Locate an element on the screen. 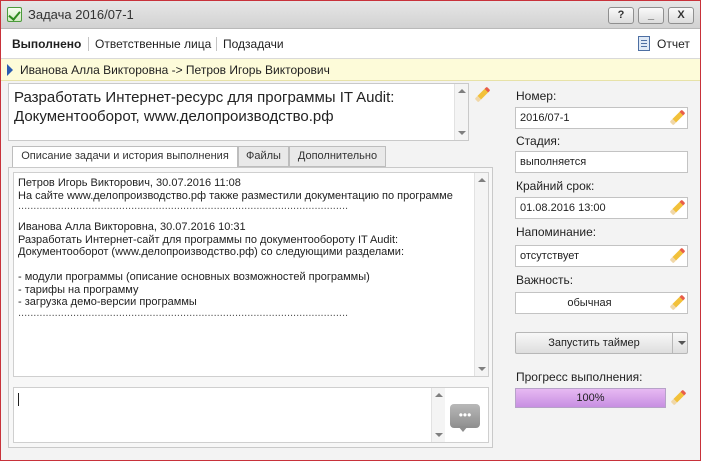  deadline-label: Крайний срок: is located at coordinates (555, 186).